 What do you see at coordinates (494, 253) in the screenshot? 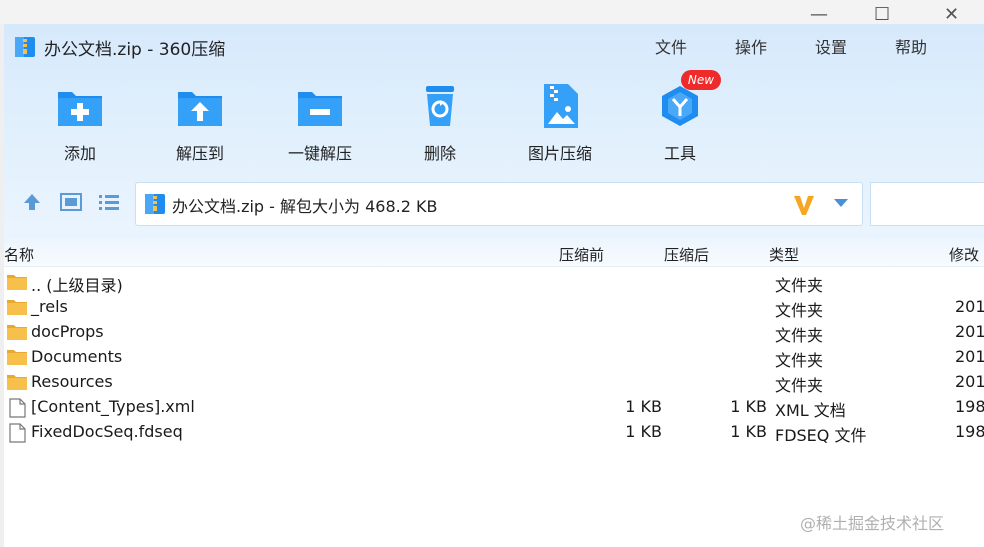
I see `column-header-row: 名称 压缩前 压缩后 类型 修改` at bounding box center [494, 253].